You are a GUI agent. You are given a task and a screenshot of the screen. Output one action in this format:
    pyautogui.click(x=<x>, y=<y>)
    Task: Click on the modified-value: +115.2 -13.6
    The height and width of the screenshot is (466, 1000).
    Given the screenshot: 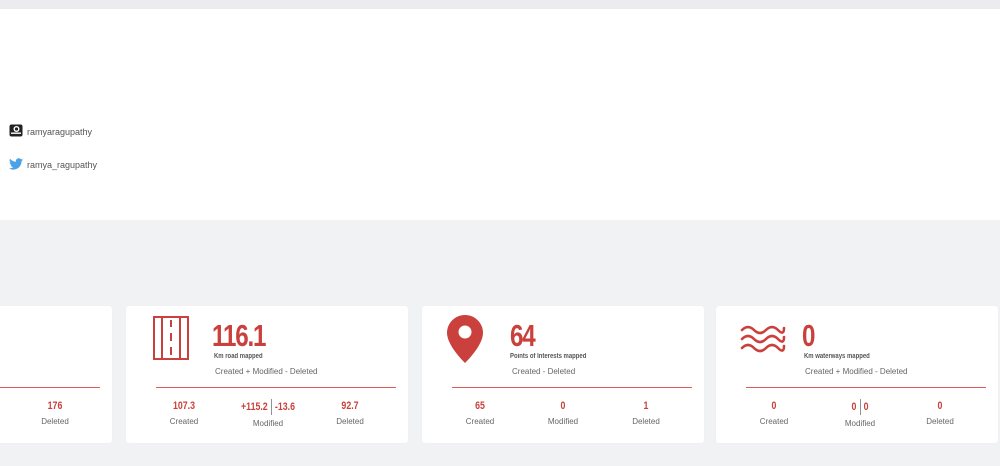 What is the action you would take?
    pyautogui.click(x=268, y=407)
    